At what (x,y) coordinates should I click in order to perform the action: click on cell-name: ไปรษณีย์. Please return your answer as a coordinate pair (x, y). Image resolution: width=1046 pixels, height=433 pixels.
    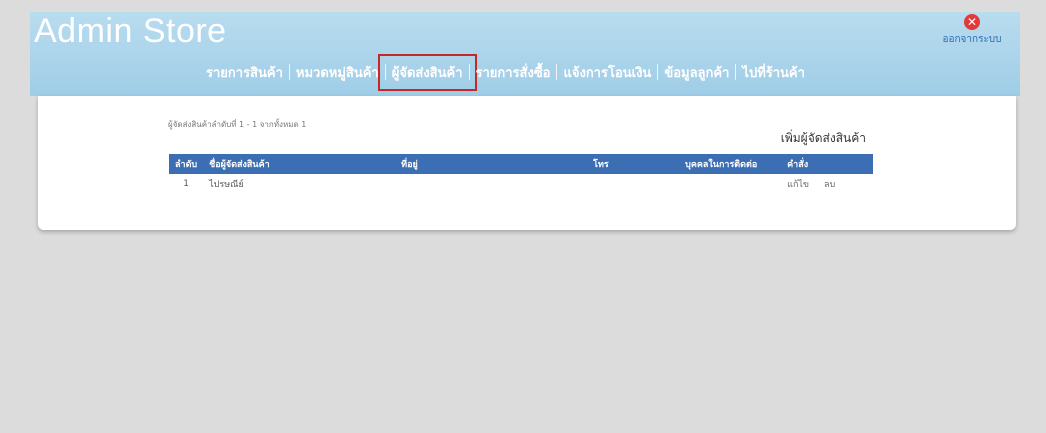
    Looking at the image, I should click on (226, 185).